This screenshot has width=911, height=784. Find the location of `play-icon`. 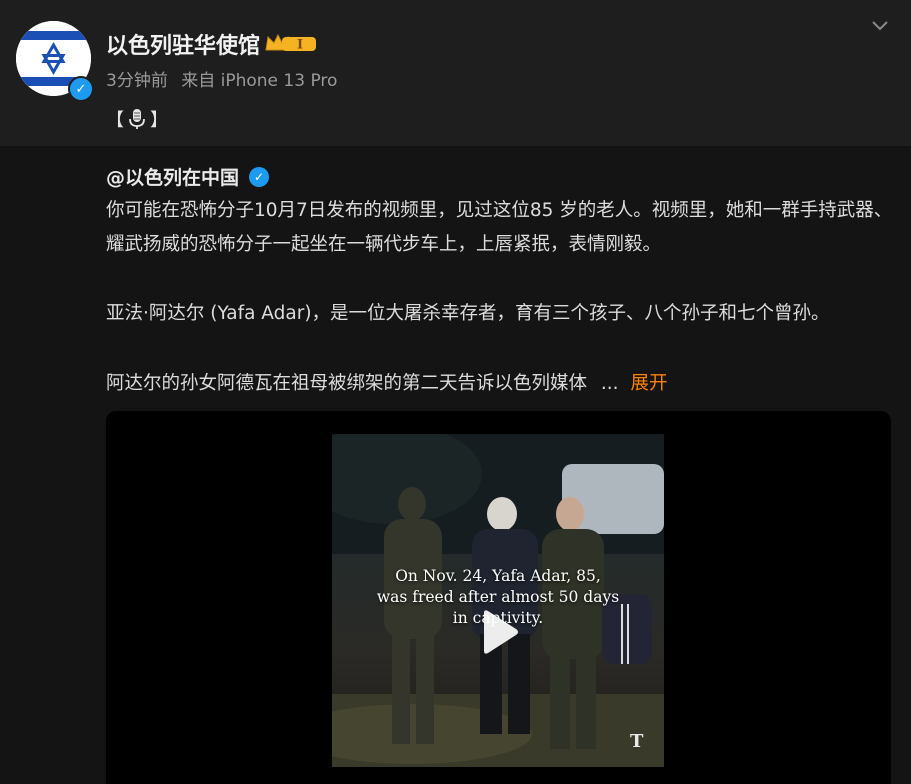

play-icon is located at coordinates (497, 632).